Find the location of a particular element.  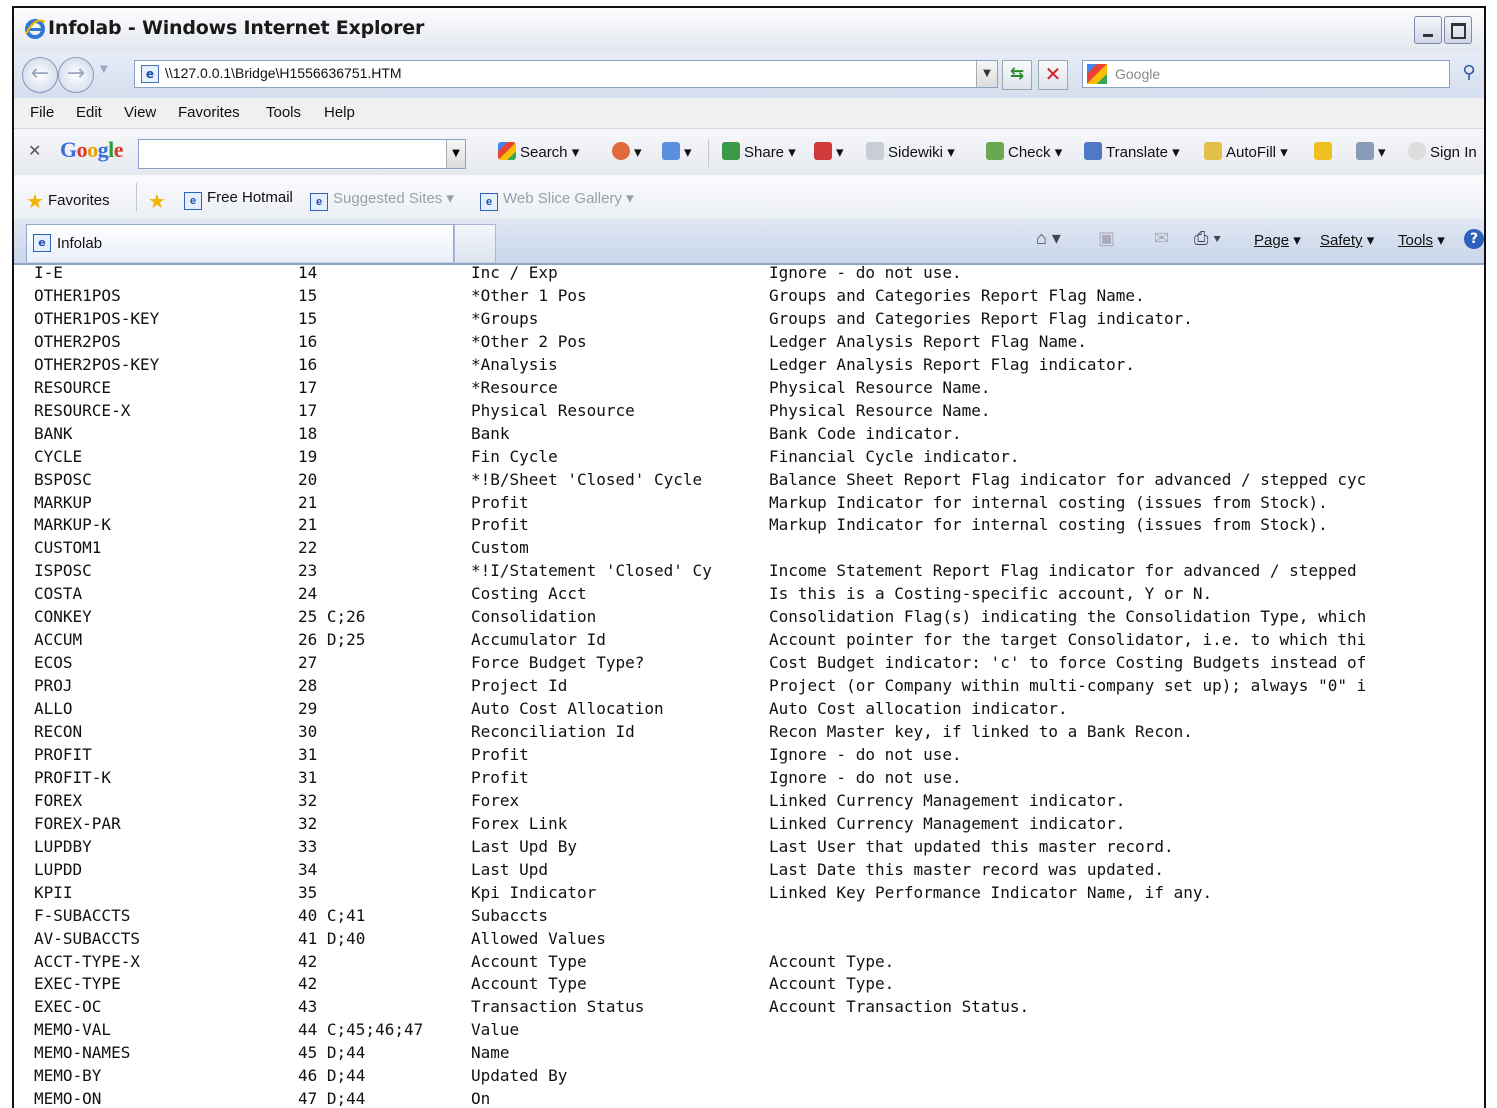

bookmarks-button: ▾ is located at coordinates (627, 151).